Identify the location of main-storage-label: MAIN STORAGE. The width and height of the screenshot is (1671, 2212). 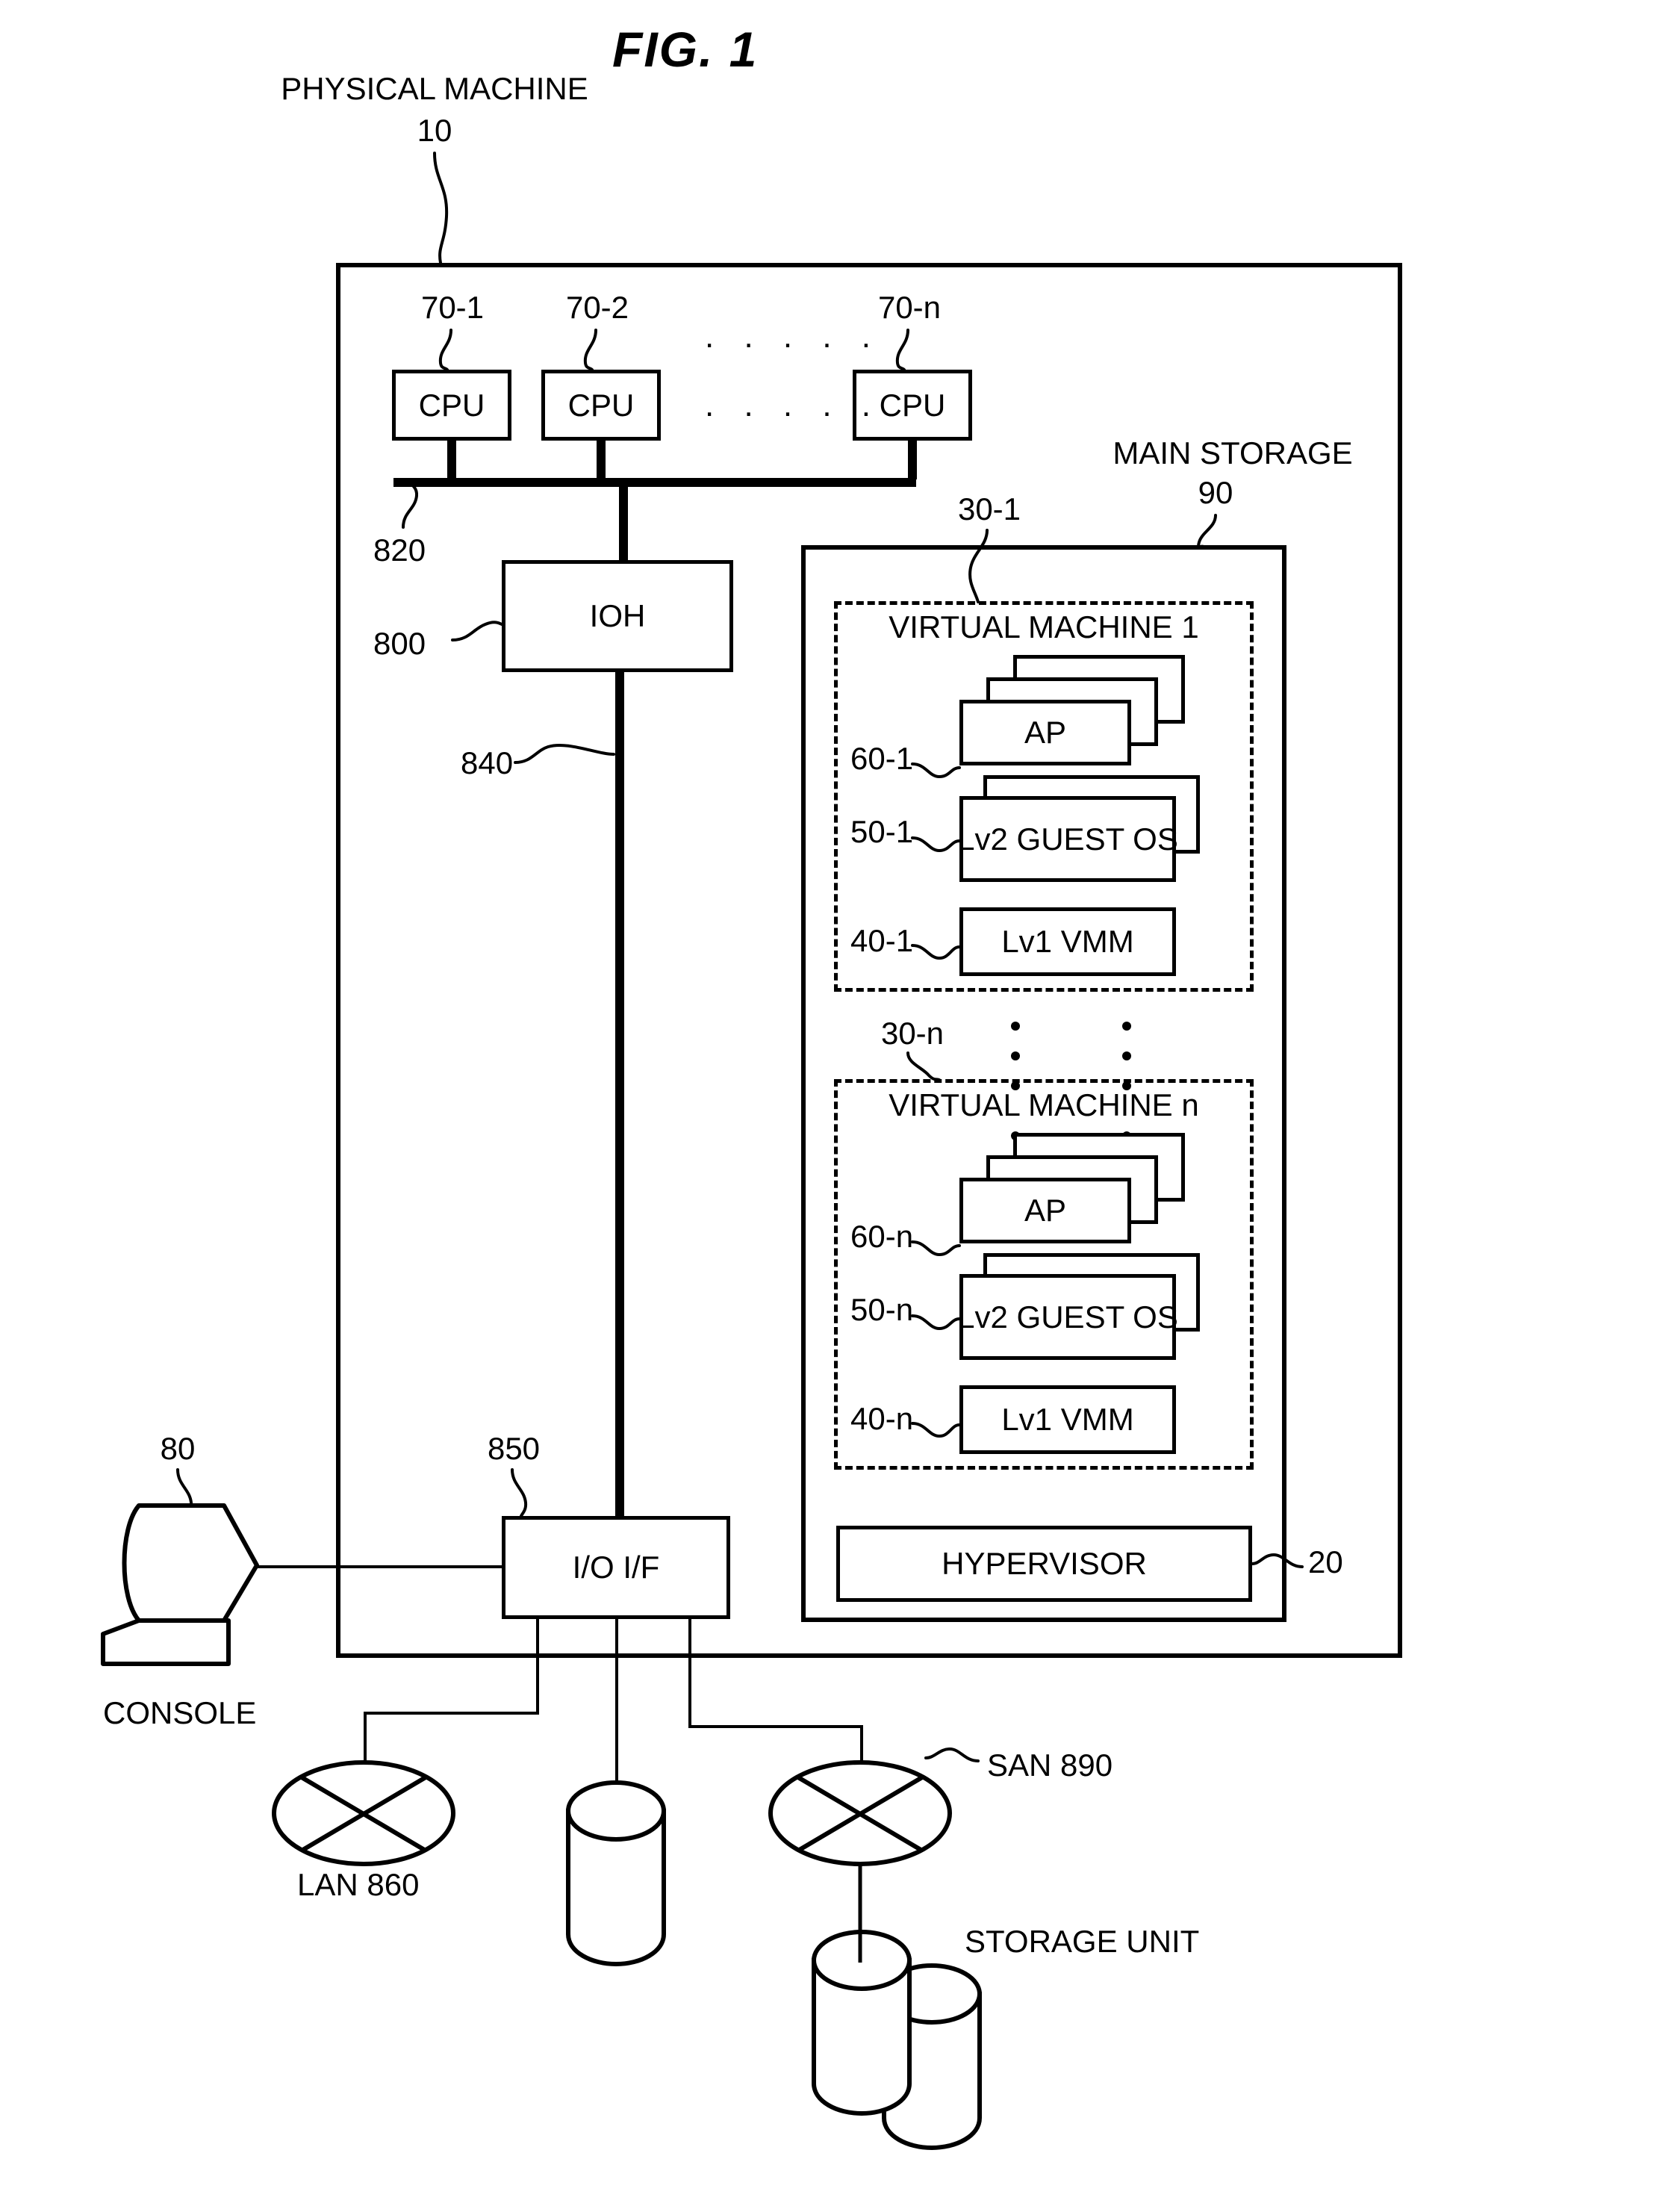
(1233, 452).